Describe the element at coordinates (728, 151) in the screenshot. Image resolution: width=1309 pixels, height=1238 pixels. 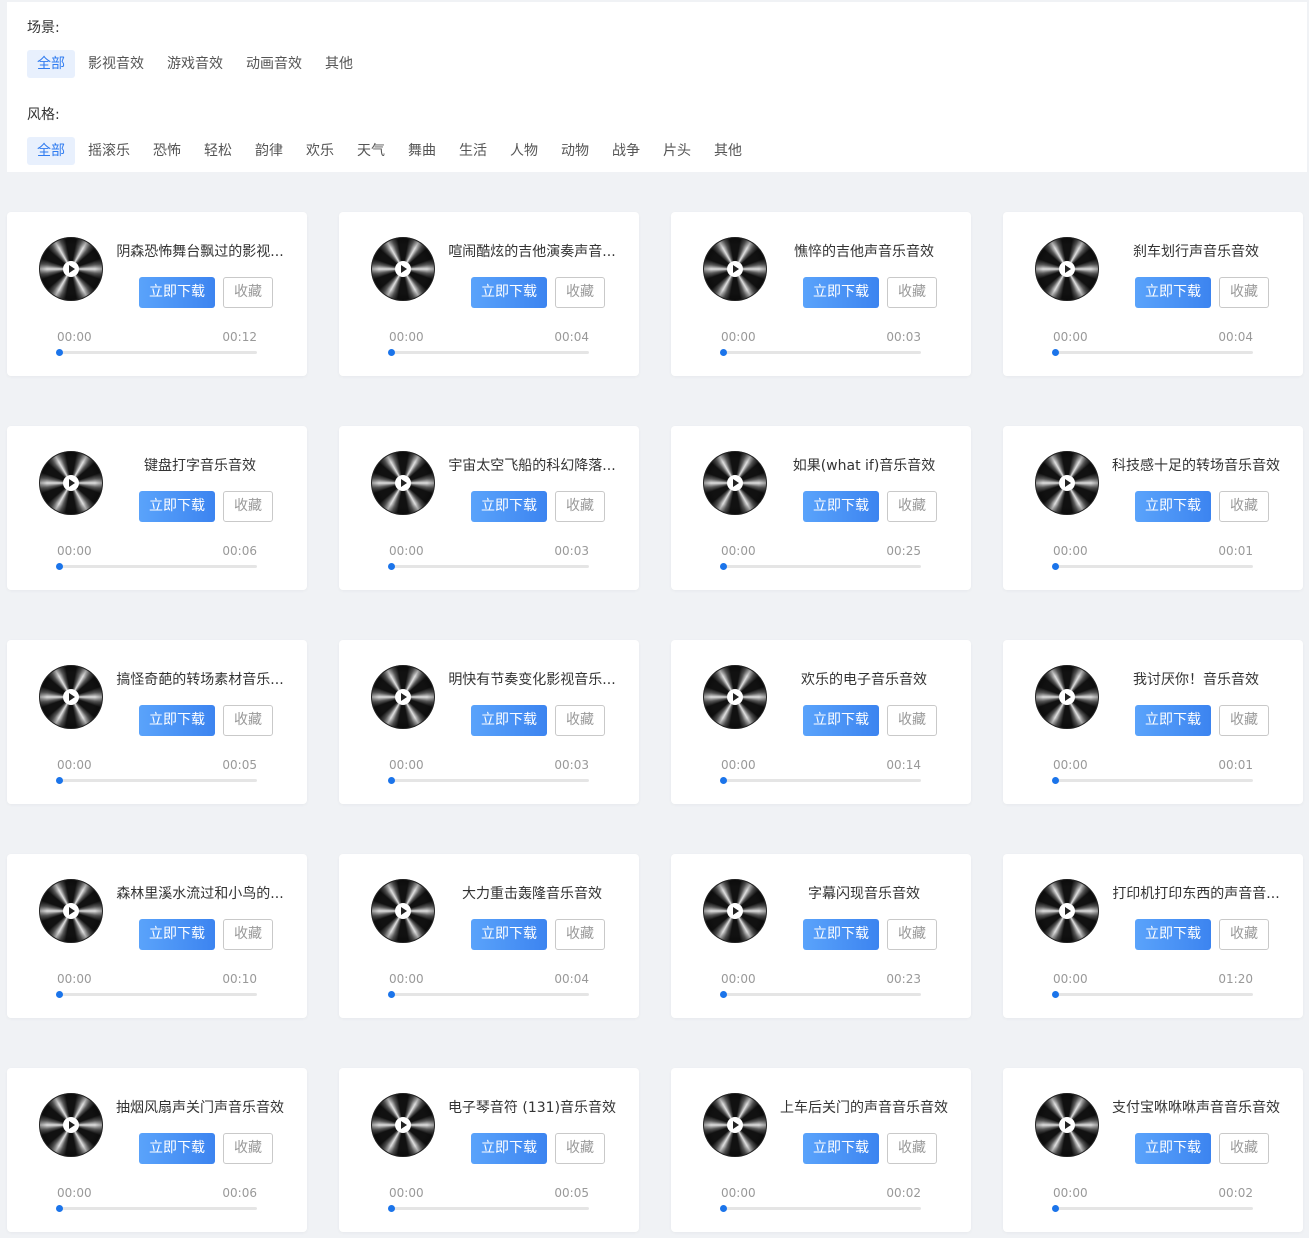
I see `style-option: 其他` at that location.